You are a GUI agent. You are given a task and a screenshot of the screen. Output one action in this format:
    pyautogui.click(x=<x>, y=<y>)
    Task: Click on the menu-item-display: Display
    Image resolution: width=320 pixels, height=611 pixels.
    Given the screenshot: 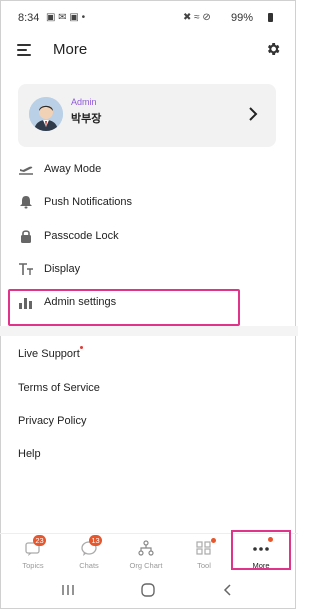 What is the action you would take?
    pyautogui.click(x=149, y=270)
    